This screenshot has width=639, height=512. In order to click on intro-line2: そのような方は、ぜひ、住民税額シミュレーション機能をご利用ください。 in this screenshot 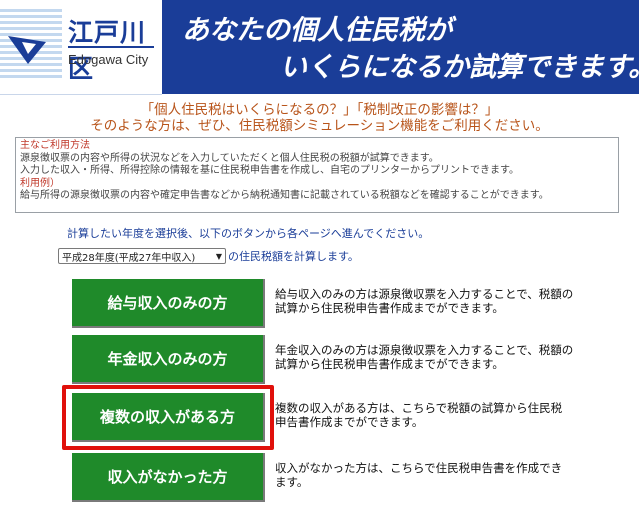, I will do `click(319, 126)`.